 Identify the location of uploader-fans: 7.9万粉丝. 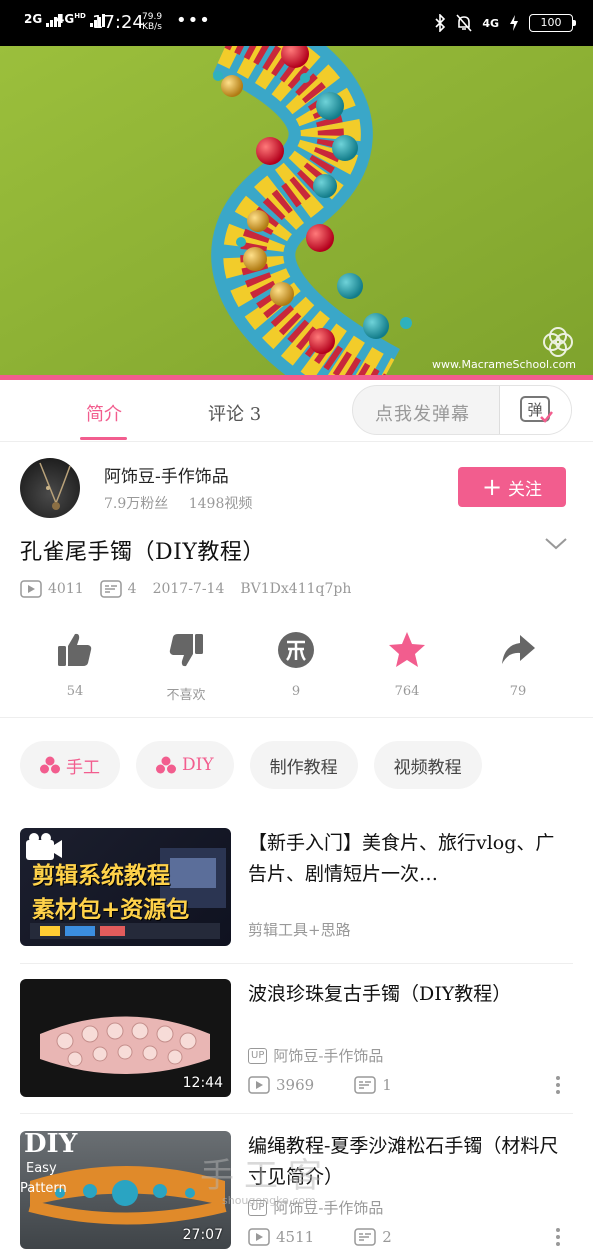
(136, 504).